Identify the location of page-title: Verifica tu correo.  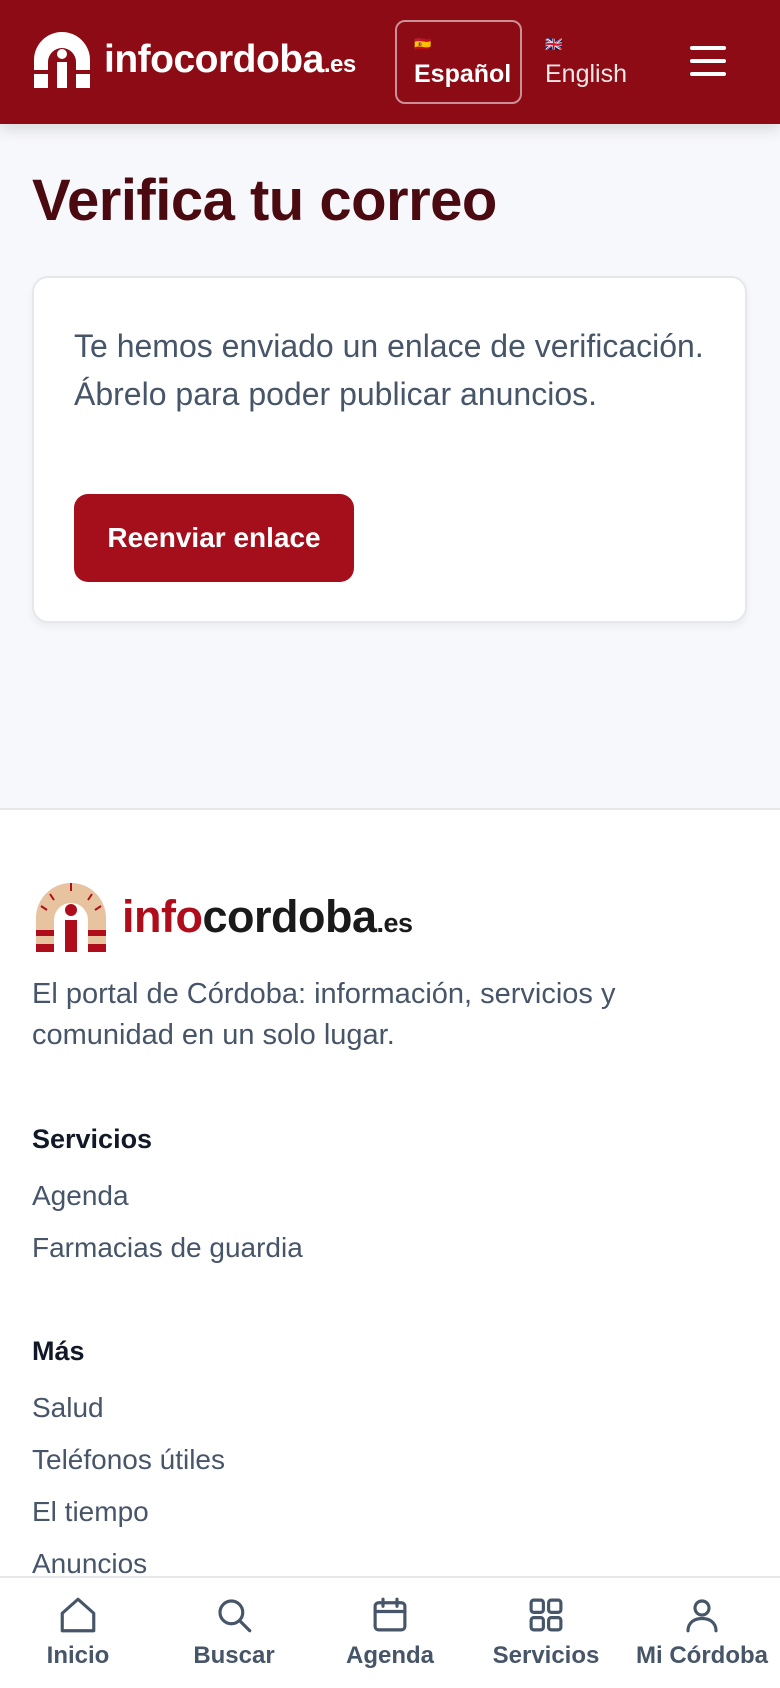
(264, 200).